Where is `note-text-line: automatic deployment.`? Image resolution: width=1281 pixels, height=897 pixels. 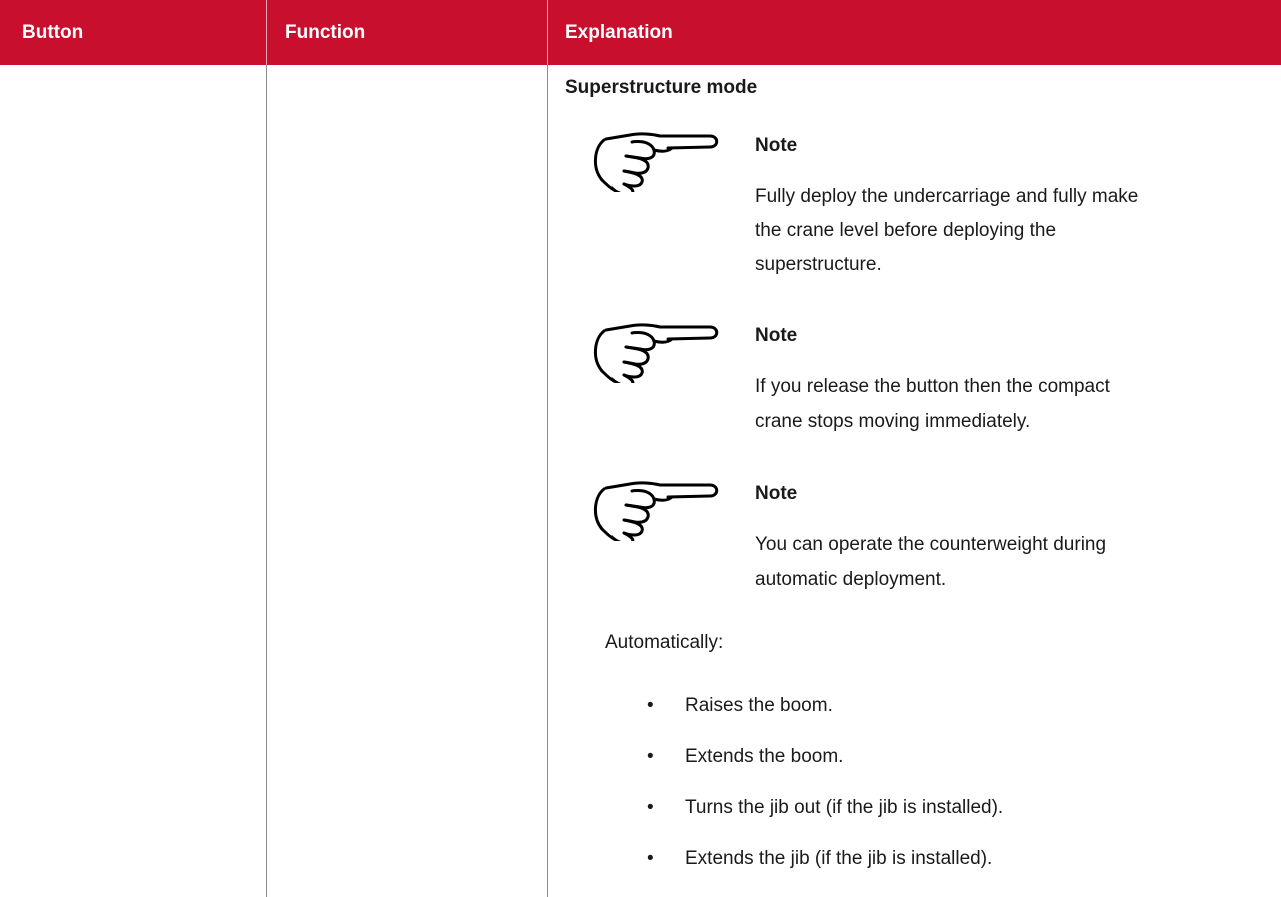
note-text-line: automatic deployment. is located at coordinates (851, 579).